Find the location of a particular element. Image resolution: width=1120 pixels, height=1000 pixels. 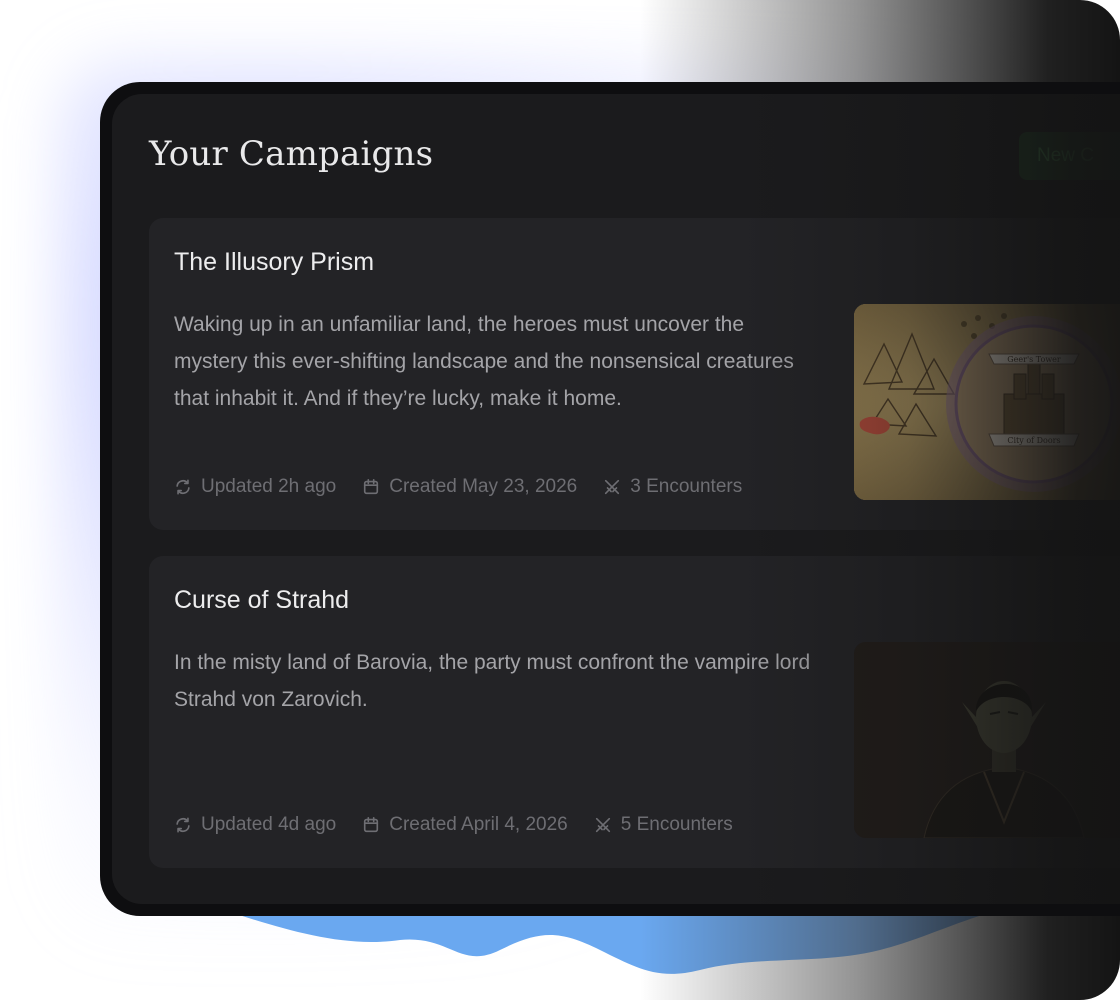

created-meta: Created April 4, 2026 is located at coordinates (465, 825).